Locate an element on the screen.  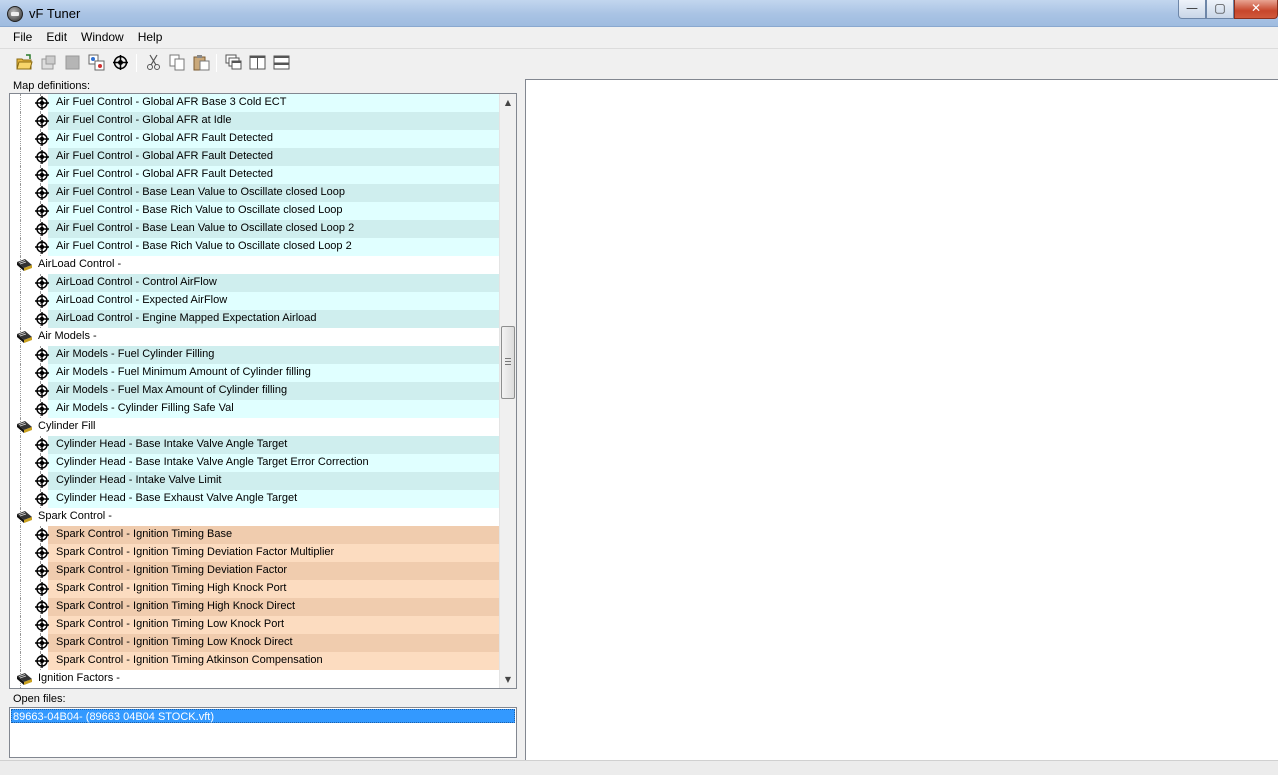
tree-item-map: Spark Control - Ignition Timing Base is located at coordinates (255, 535).